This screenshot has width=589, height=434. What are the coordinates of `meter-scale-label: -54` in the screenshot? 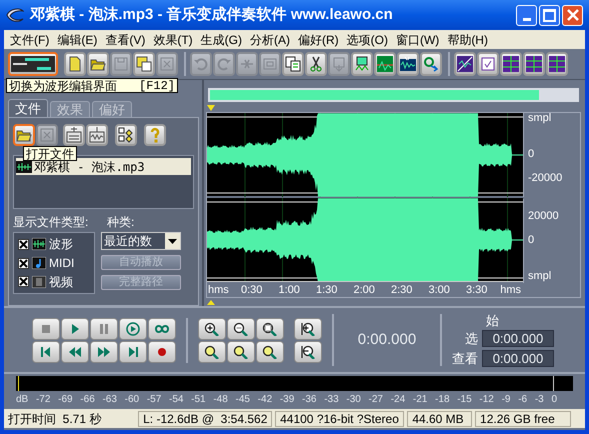 It's located at (176, 400).